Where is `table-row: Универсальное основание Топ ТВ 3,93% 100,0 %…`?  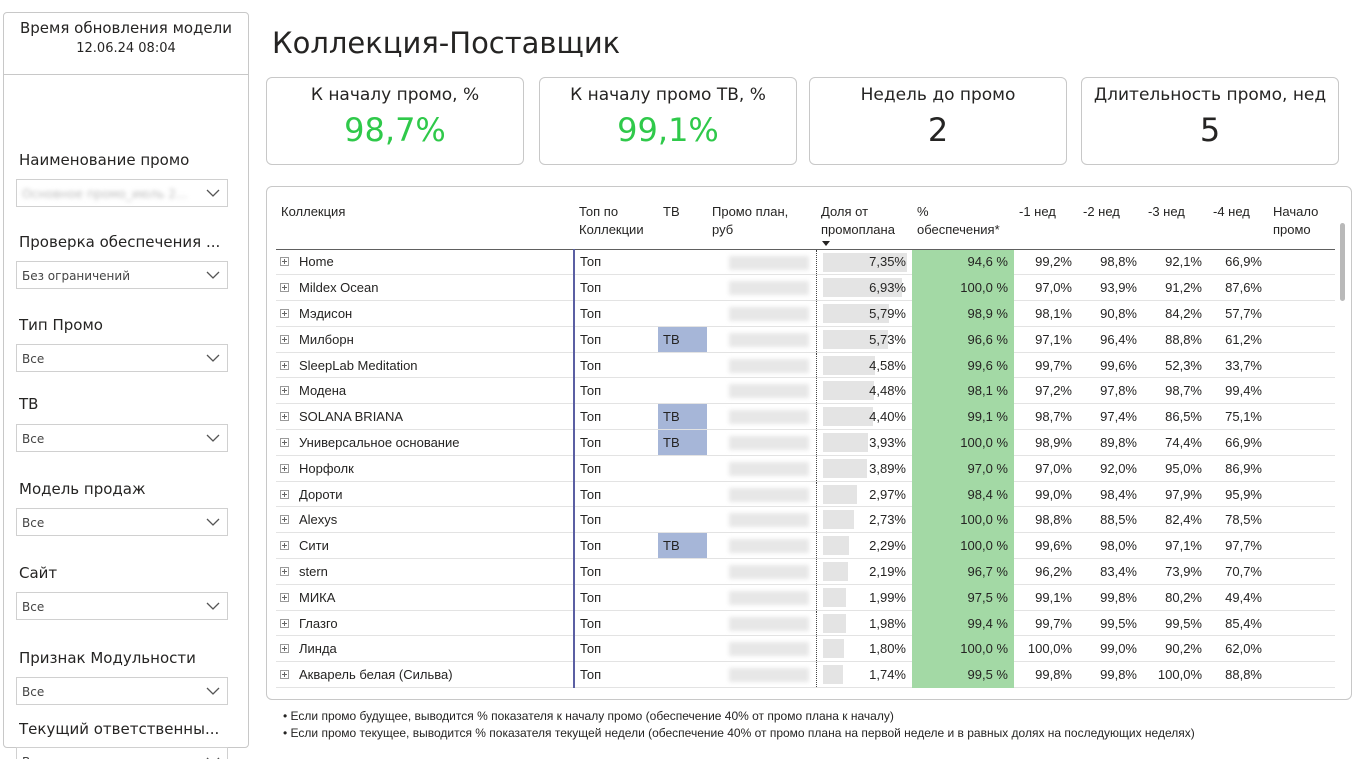
table-row: Универсальное основание Топ ТВ 3,93% 100,0 %… is located at coordinates (805, 442).